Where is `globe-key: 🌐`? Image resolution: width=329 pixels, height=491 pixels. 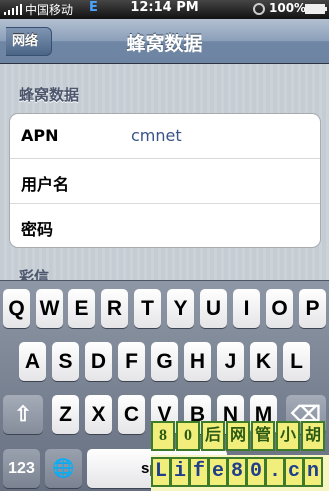
globe-key: 🌐 is located at coordinates (63, 468).